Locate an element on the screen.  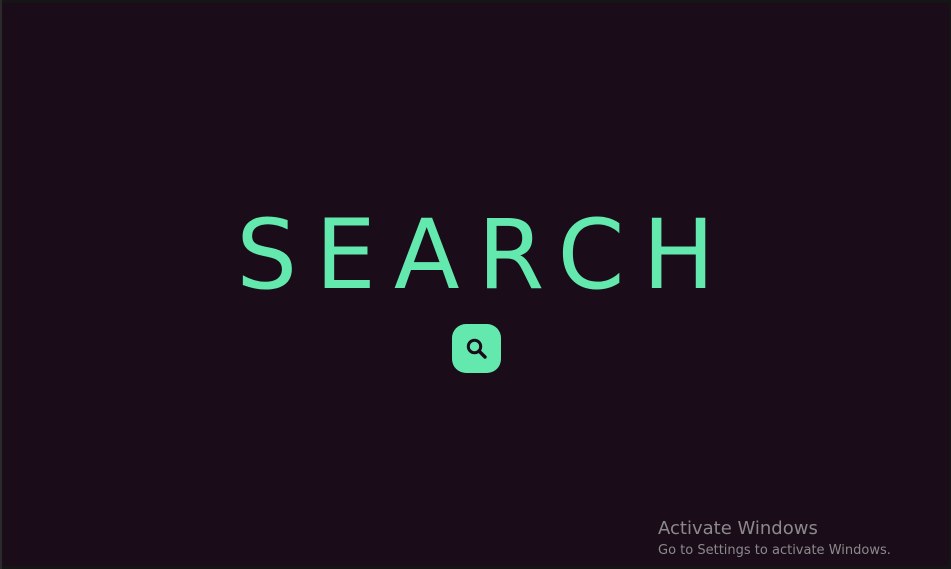
search-button is located at coordinates (476, 348).